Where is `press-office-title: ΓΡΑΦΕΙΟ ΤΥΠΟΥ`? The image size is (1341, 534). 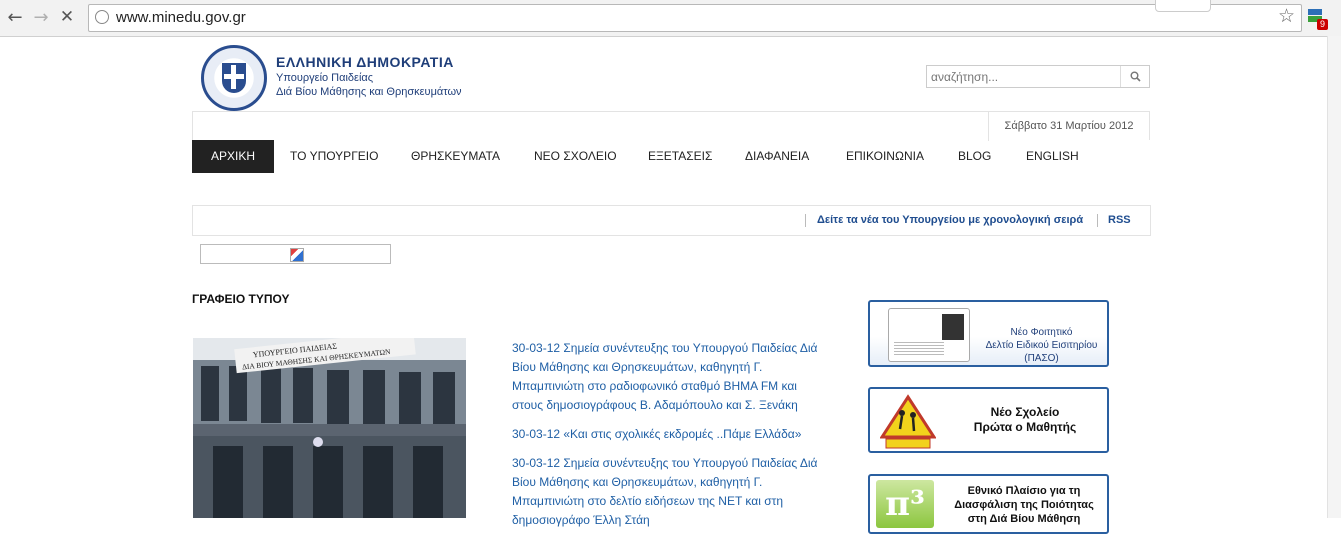
press-office-title: ΓΡΑΦΕΙΟ ΤΥΠΟΥ is located at coordinates (241, 299).